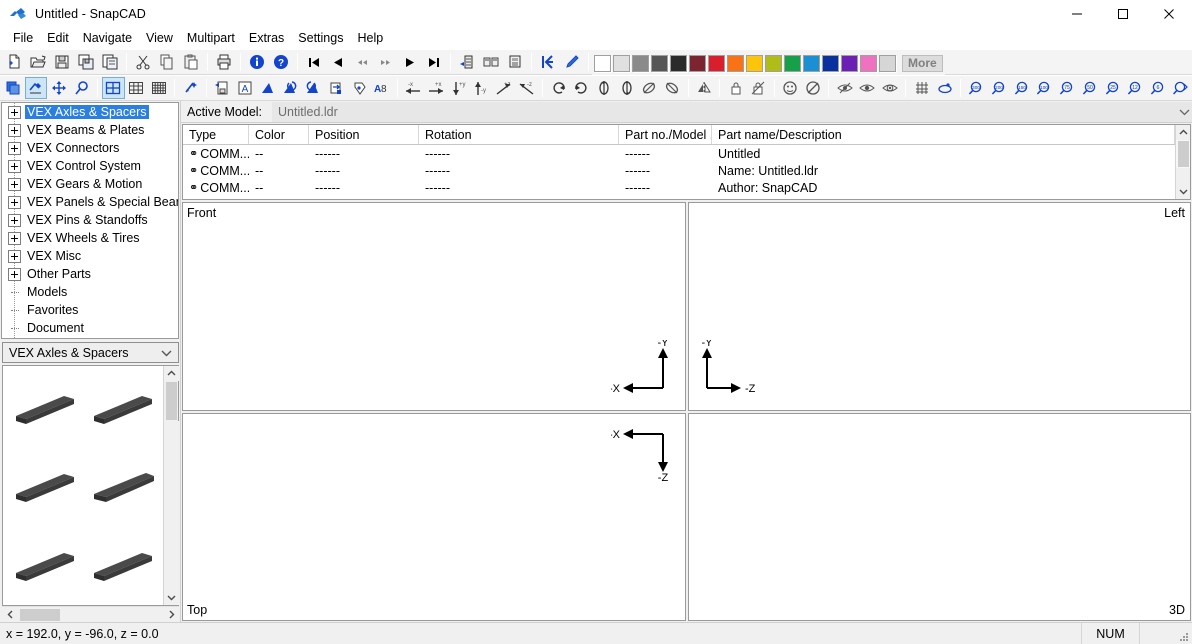 Image resolution: width=1192 pixels, height=644 pixels. I want to click on hide-part-icon, so click(844, 88).